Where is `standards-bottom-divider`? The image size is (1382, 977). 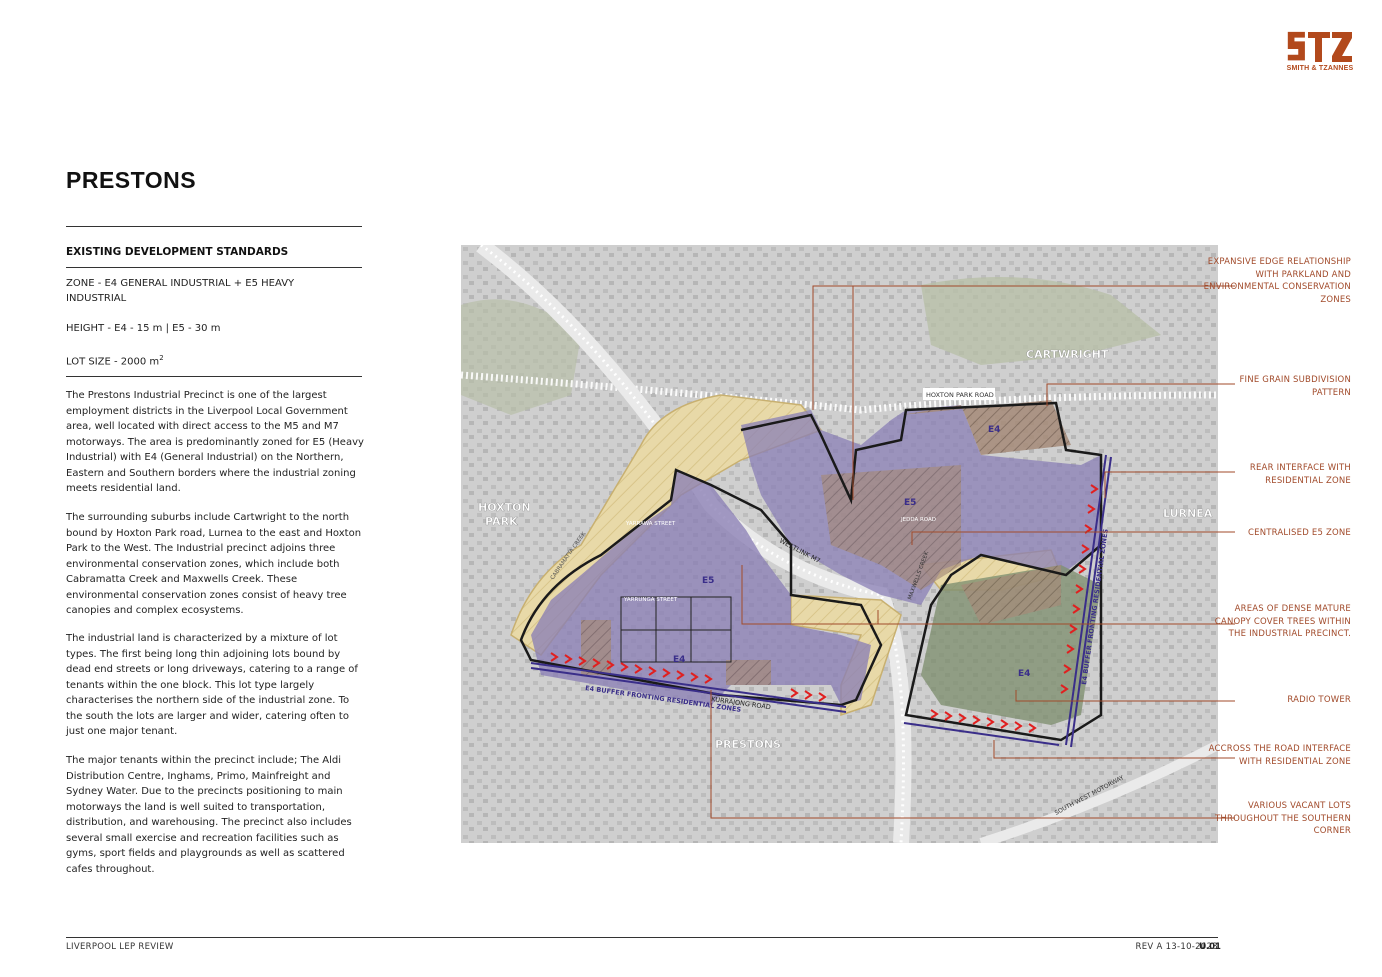
standards-bottom-divider is located at coordinates (214, 376).